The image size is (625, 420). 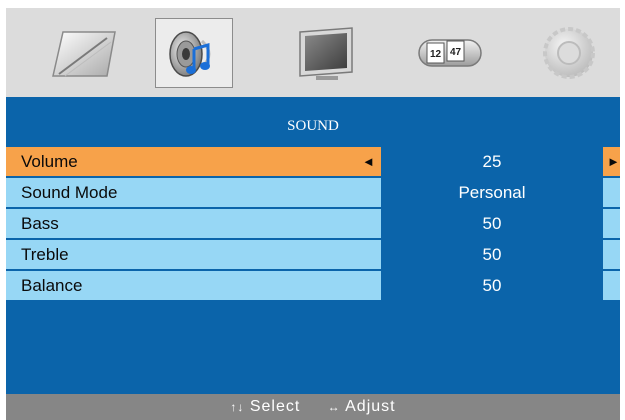 What do you see at coordinates (190, 54) in the screenshot?
I see `sound-icon` at bounding box center [190, 54].